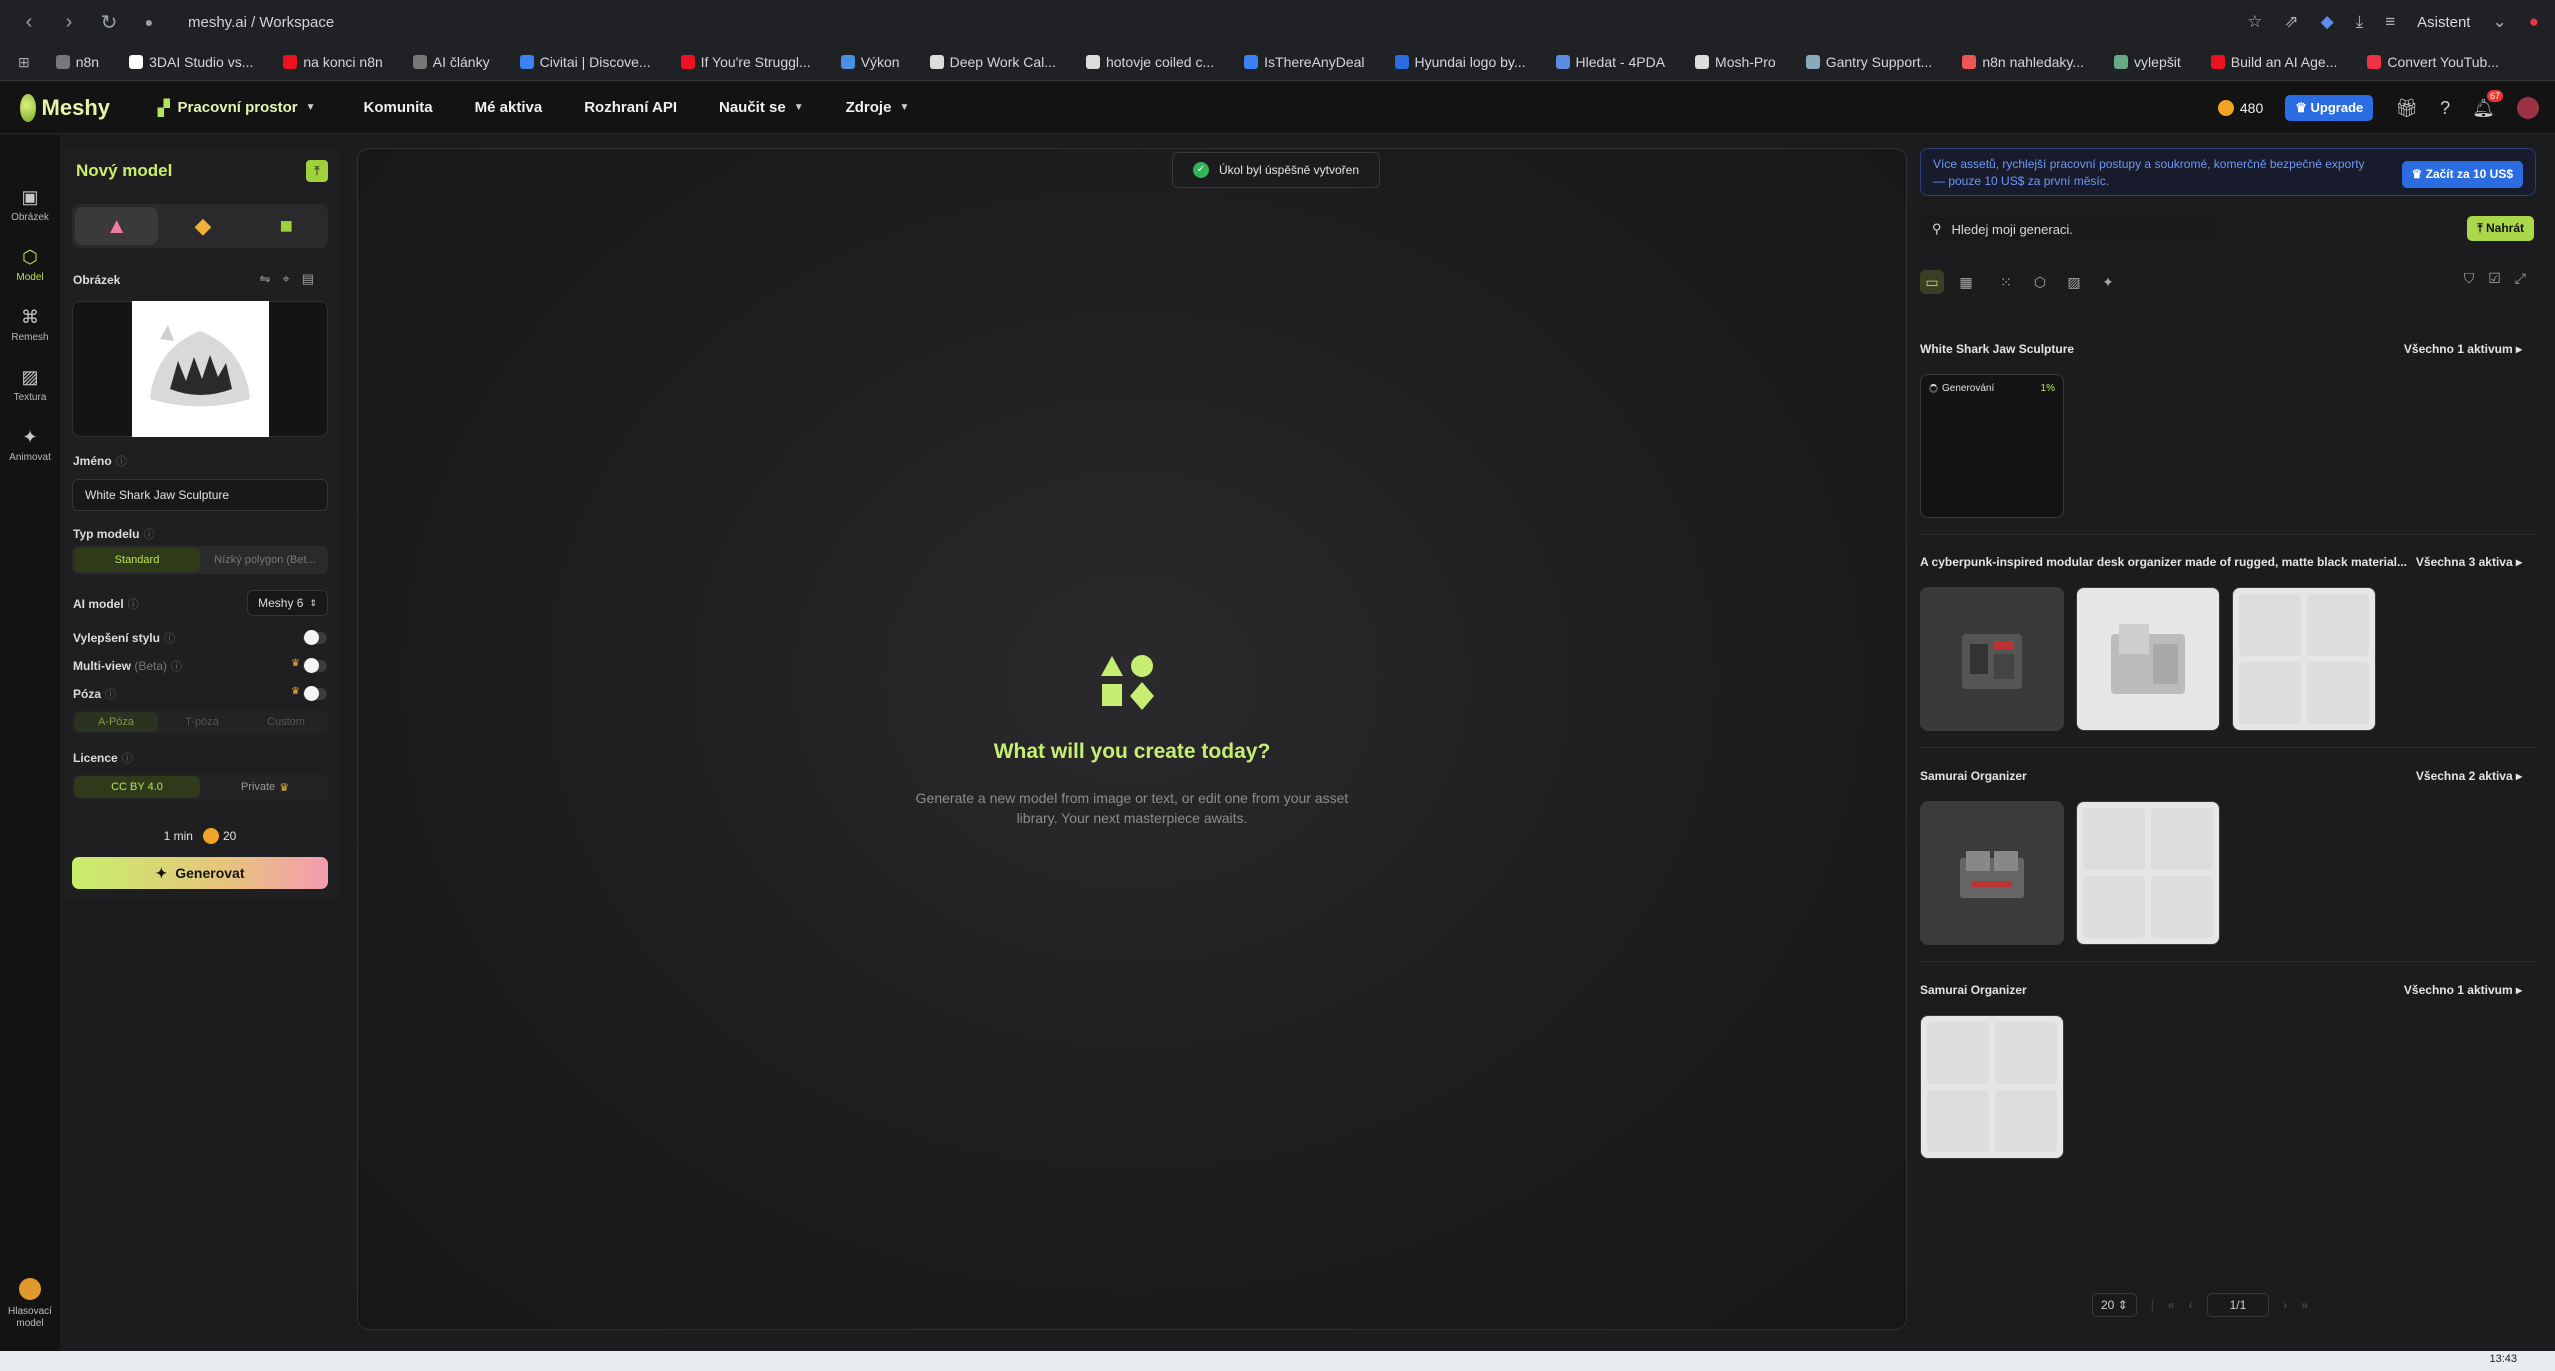  I want to click on back-icon: ‹, so click(29, 22).